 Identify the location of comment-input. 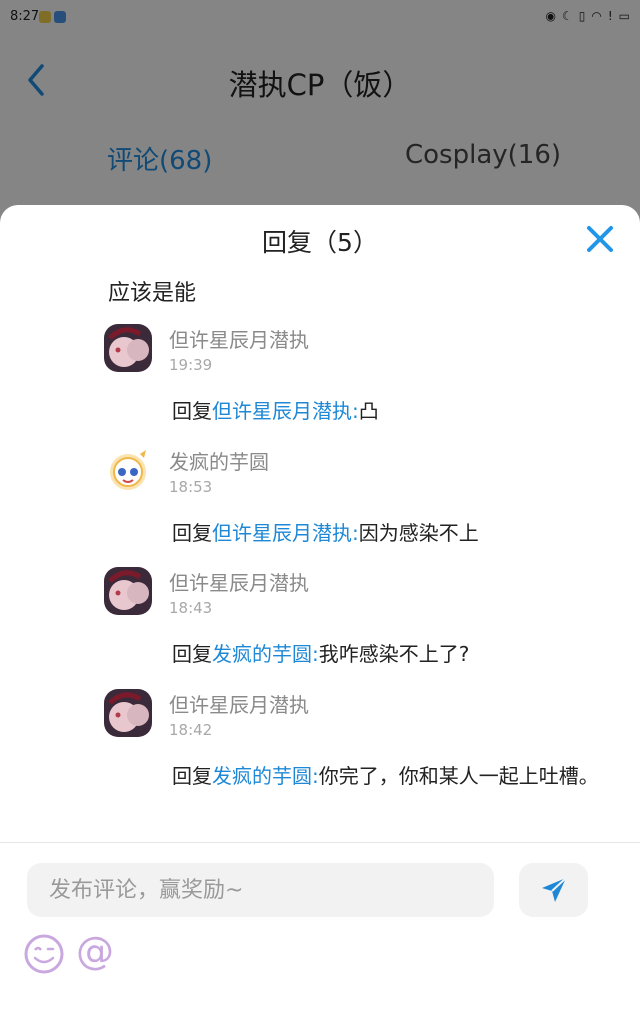
(260, 890).